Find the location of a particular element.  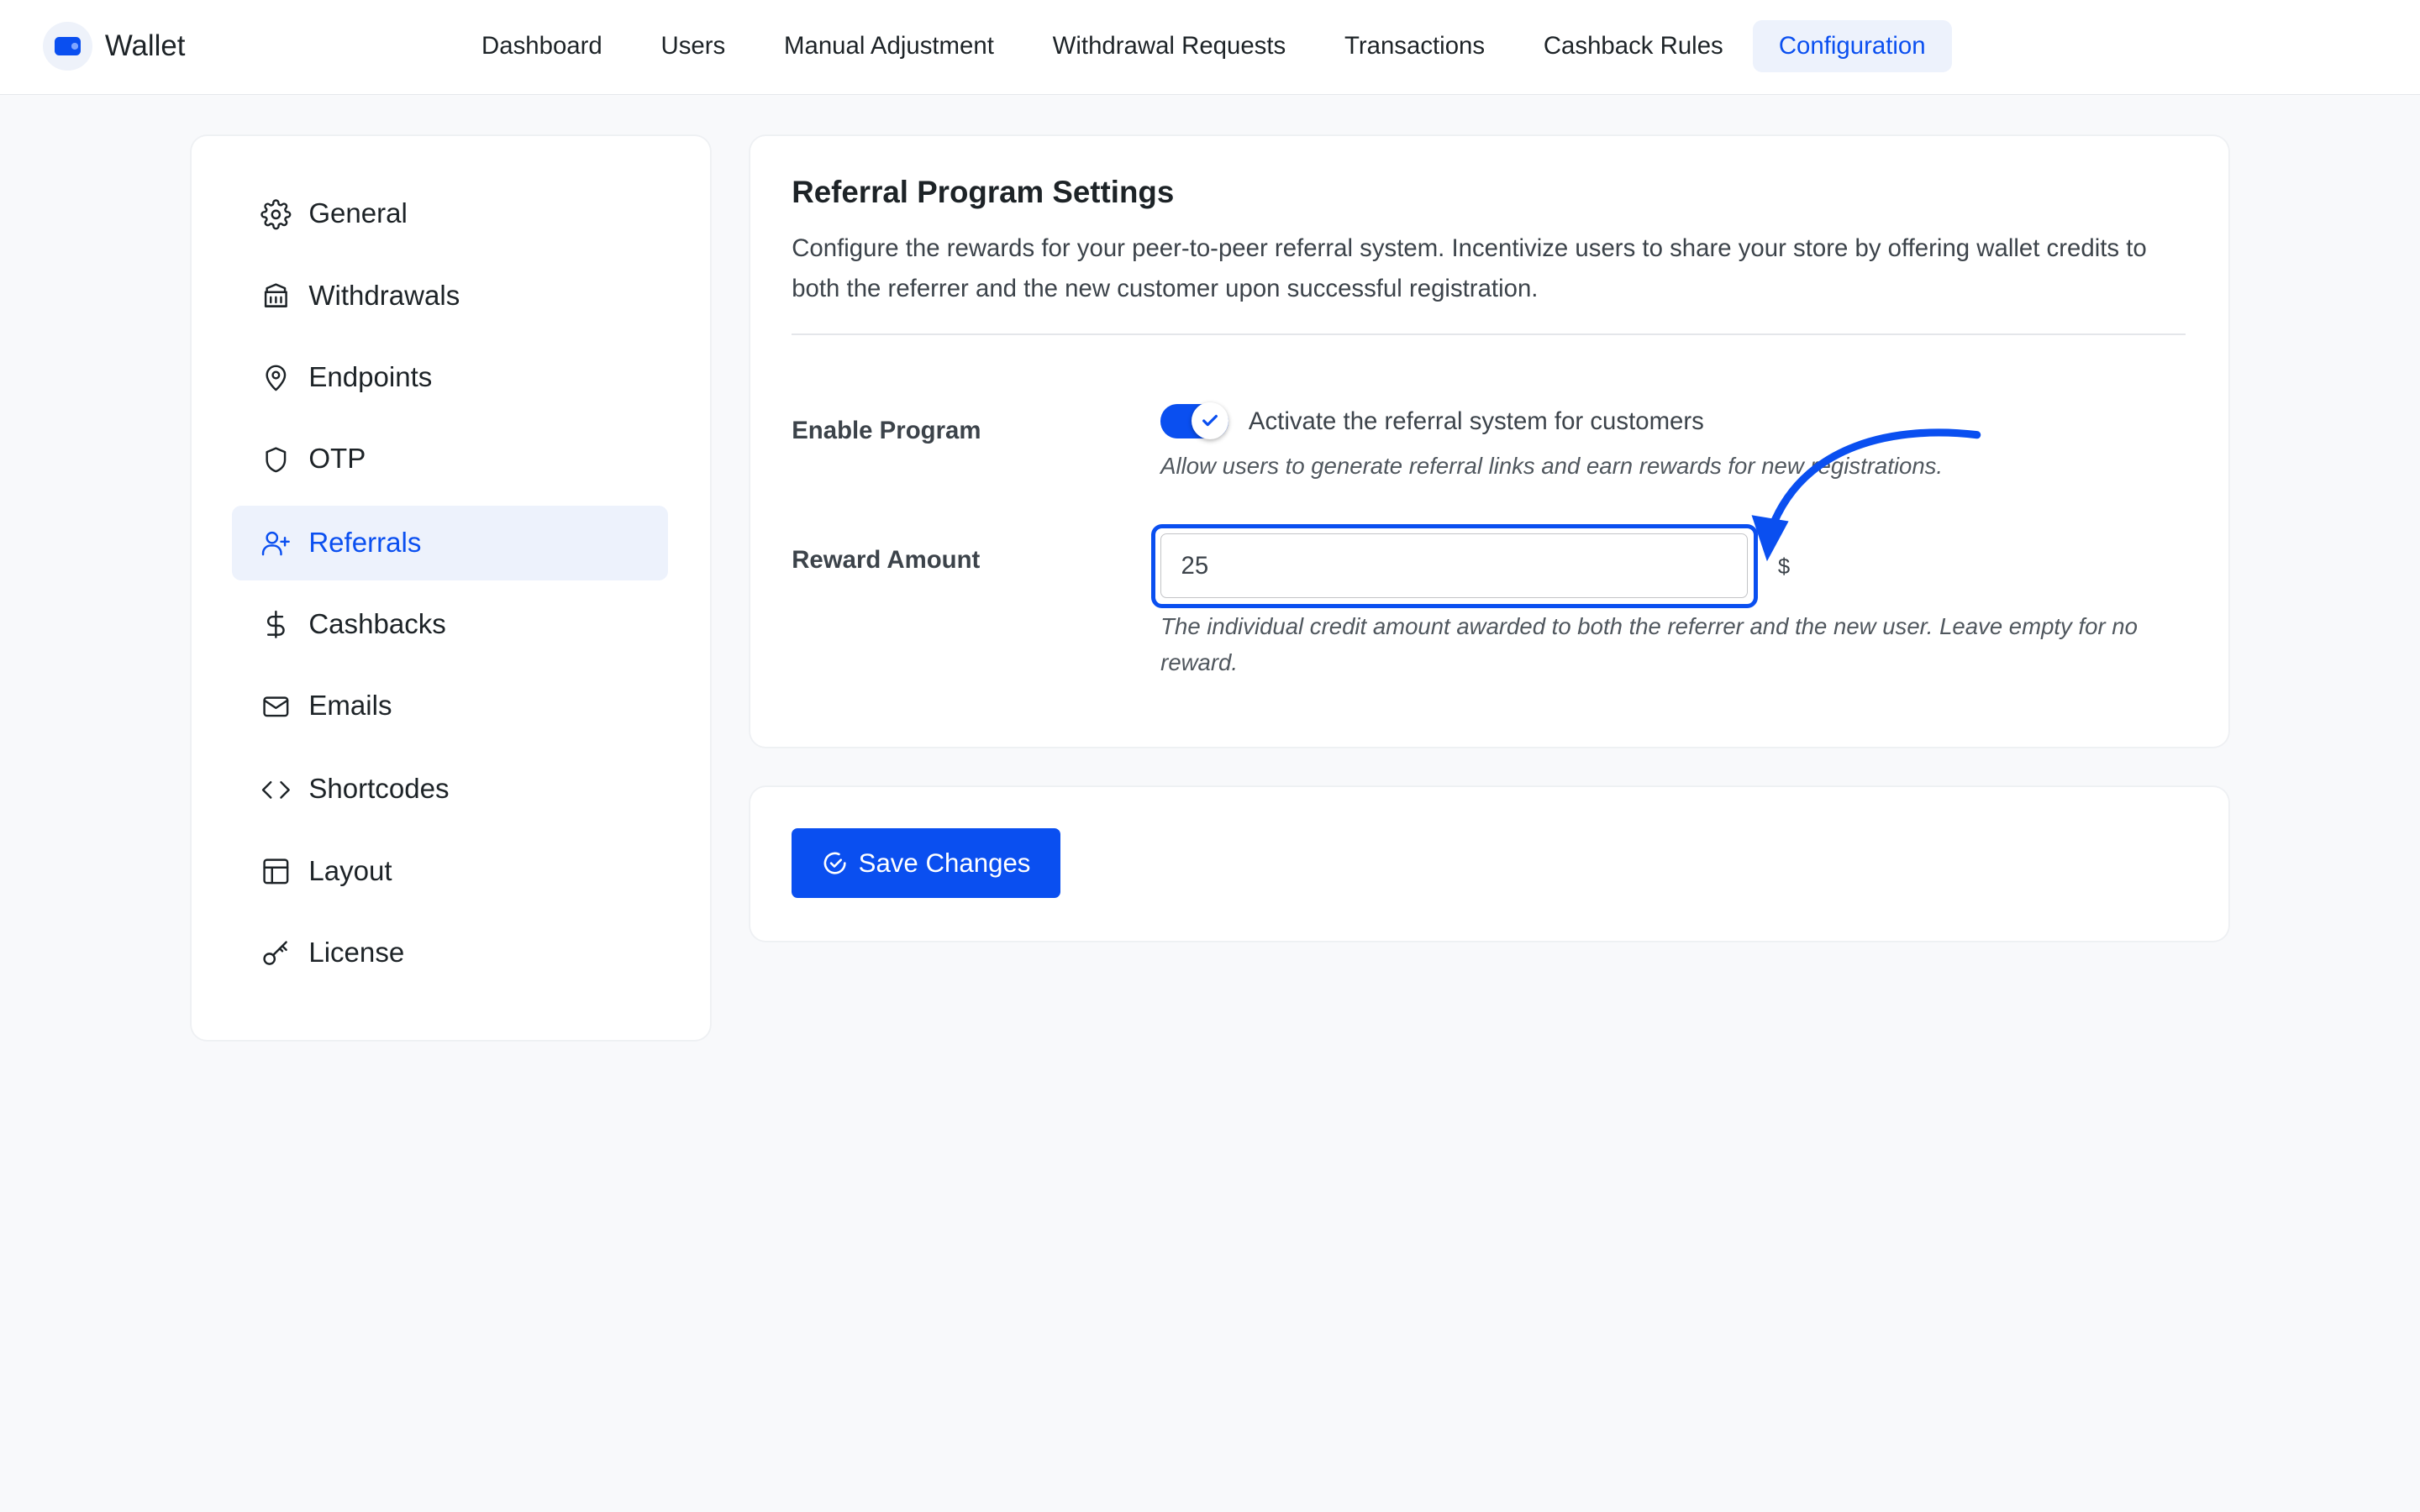

check-icon is located at coordinates (1209, 421).